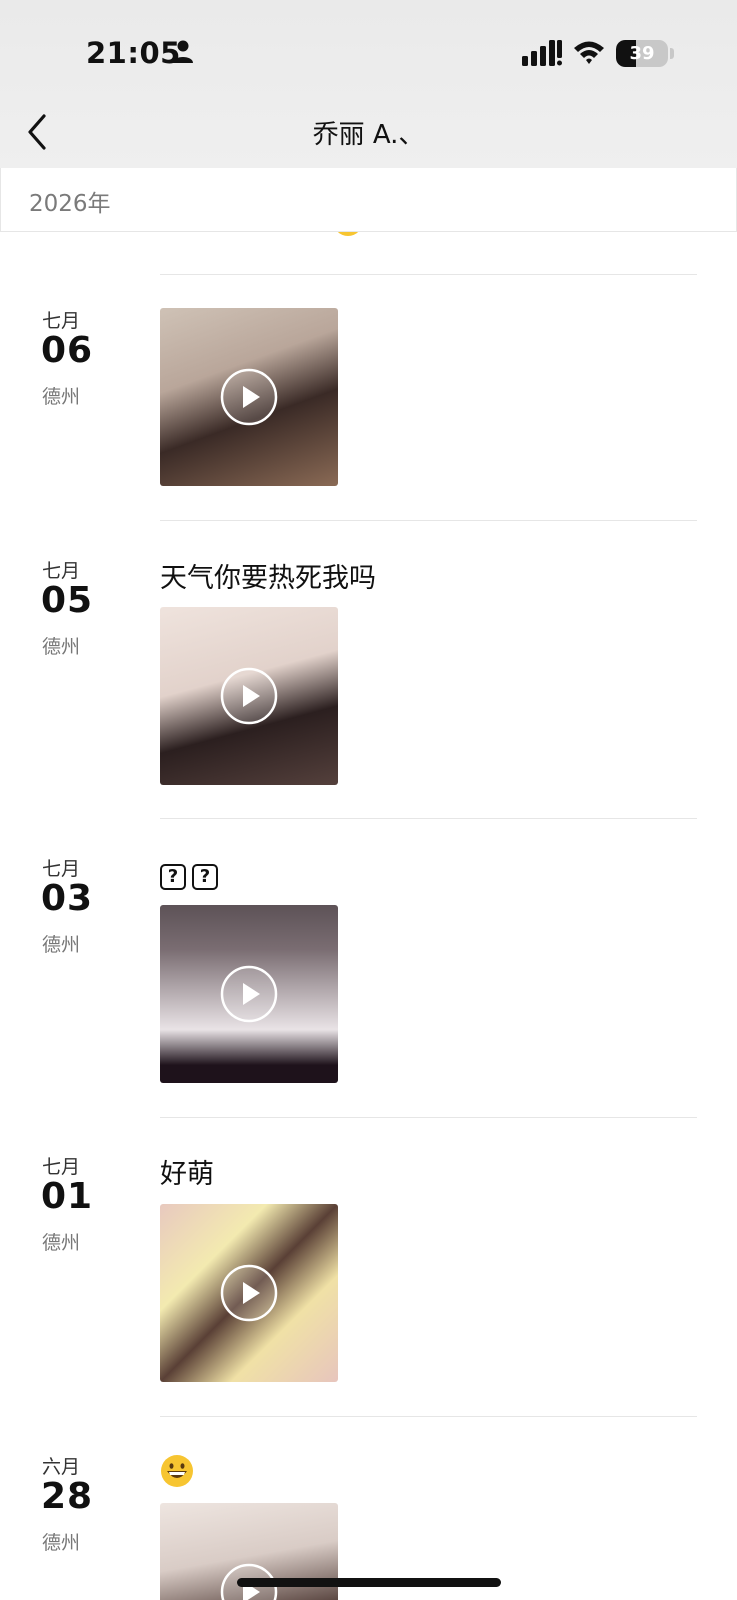 The width and height of the screenshot is (737, 1600). What do you see at coordinates (368, 200) in the screenshot?
I see `year-header: 2026年` at bounding box center [368, 200].